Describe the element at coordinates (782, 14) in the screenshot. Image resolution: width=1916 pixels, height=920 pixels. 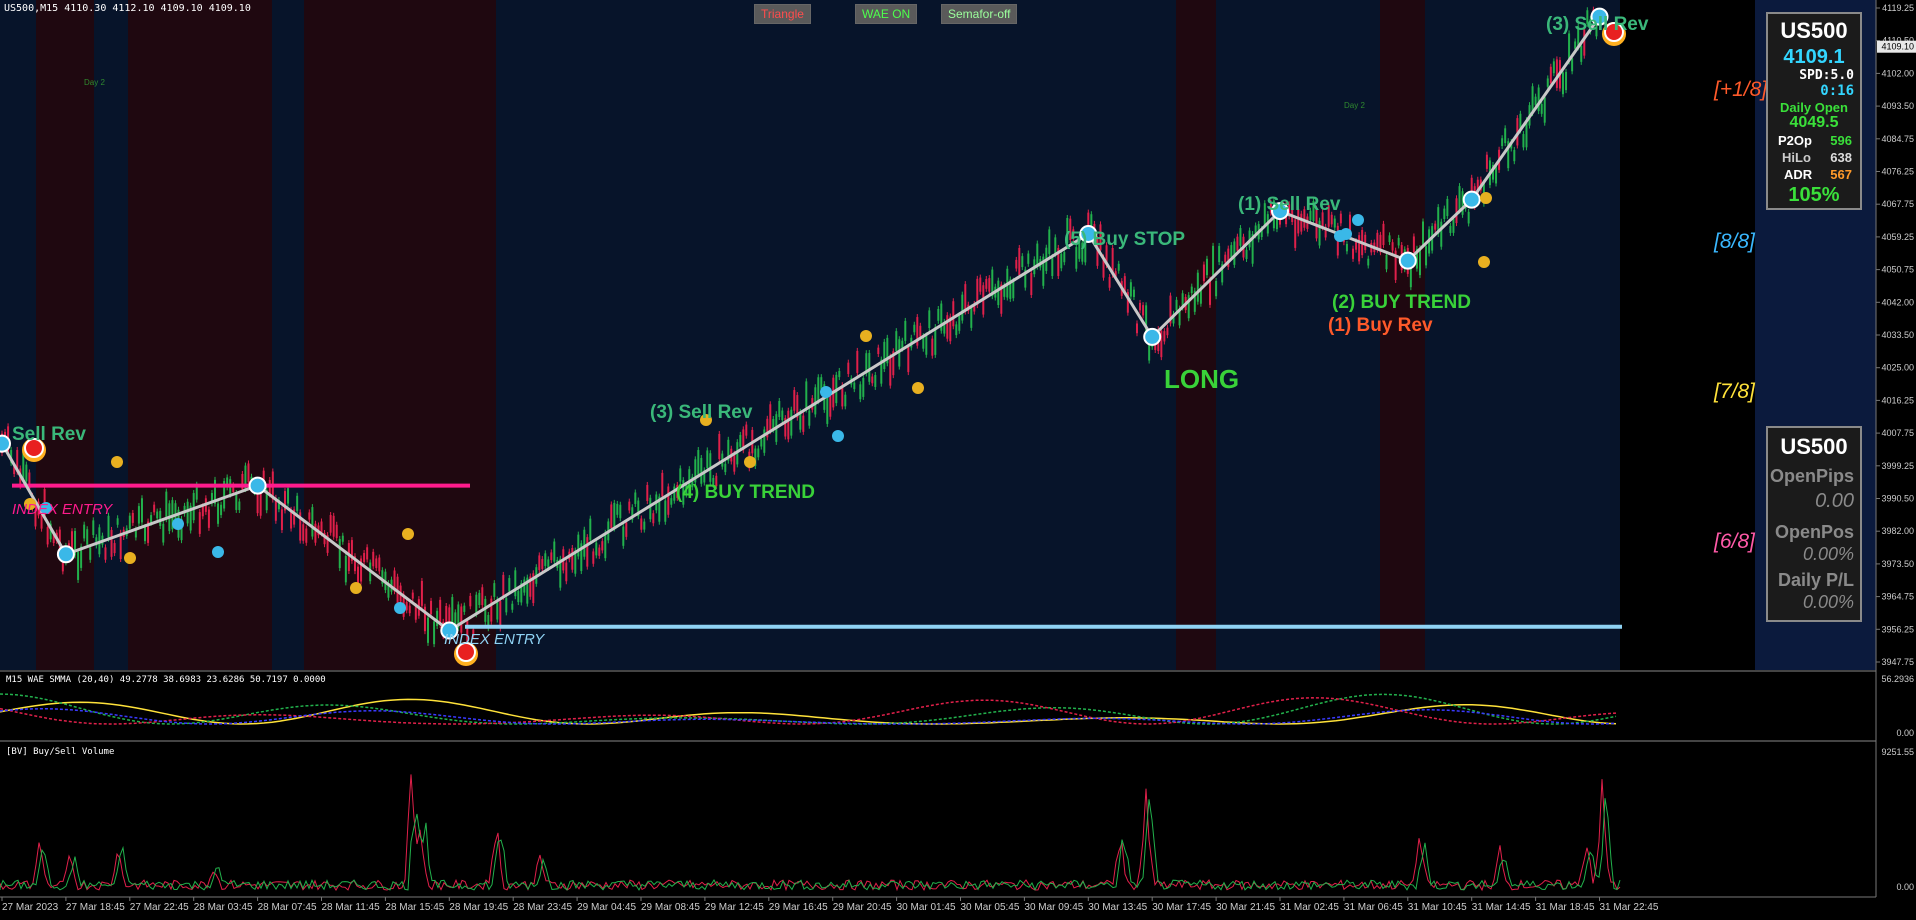
I see `triangle-button: Triangle` at that location.